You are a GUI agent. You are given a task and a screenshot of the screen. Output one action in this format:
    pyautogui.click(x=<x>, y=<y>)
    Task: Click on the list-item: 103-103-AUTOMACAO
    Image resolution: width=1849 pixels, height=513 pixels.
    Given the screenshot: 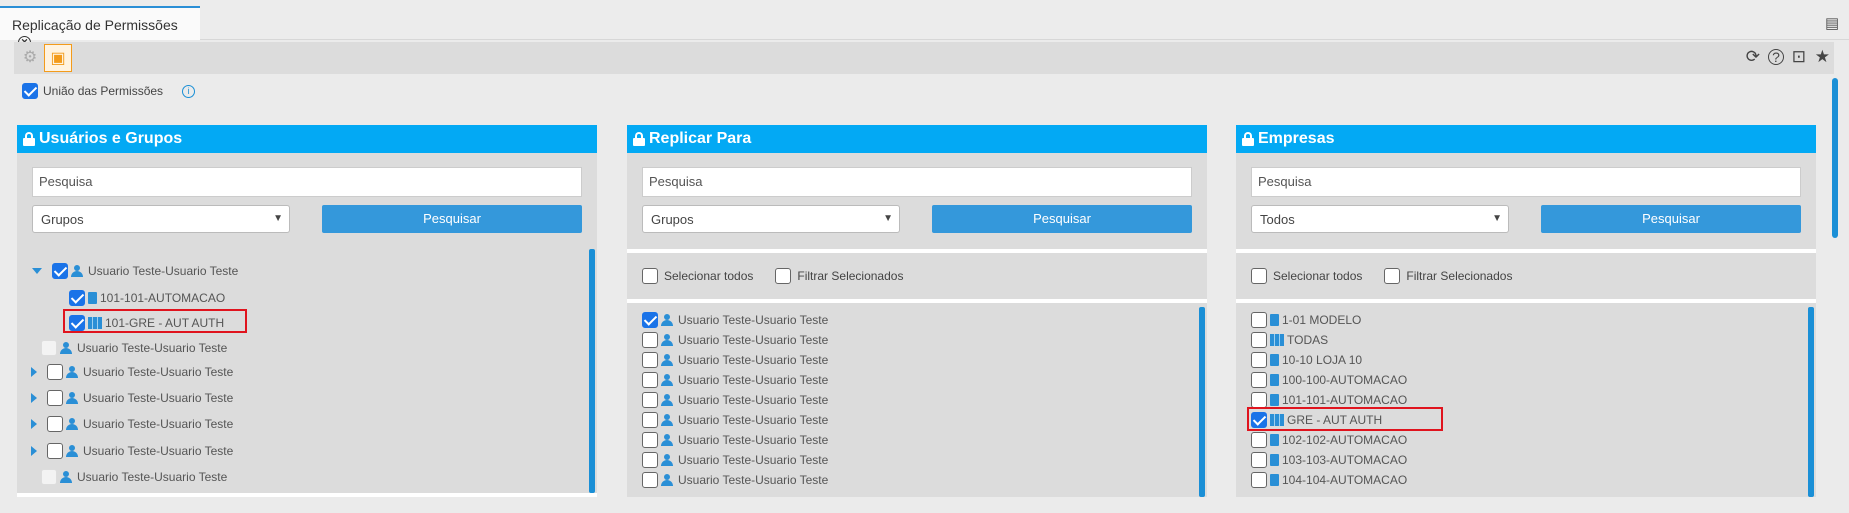 What is the action you would take?
    pyautogui.click(x=1329, y=460)
    